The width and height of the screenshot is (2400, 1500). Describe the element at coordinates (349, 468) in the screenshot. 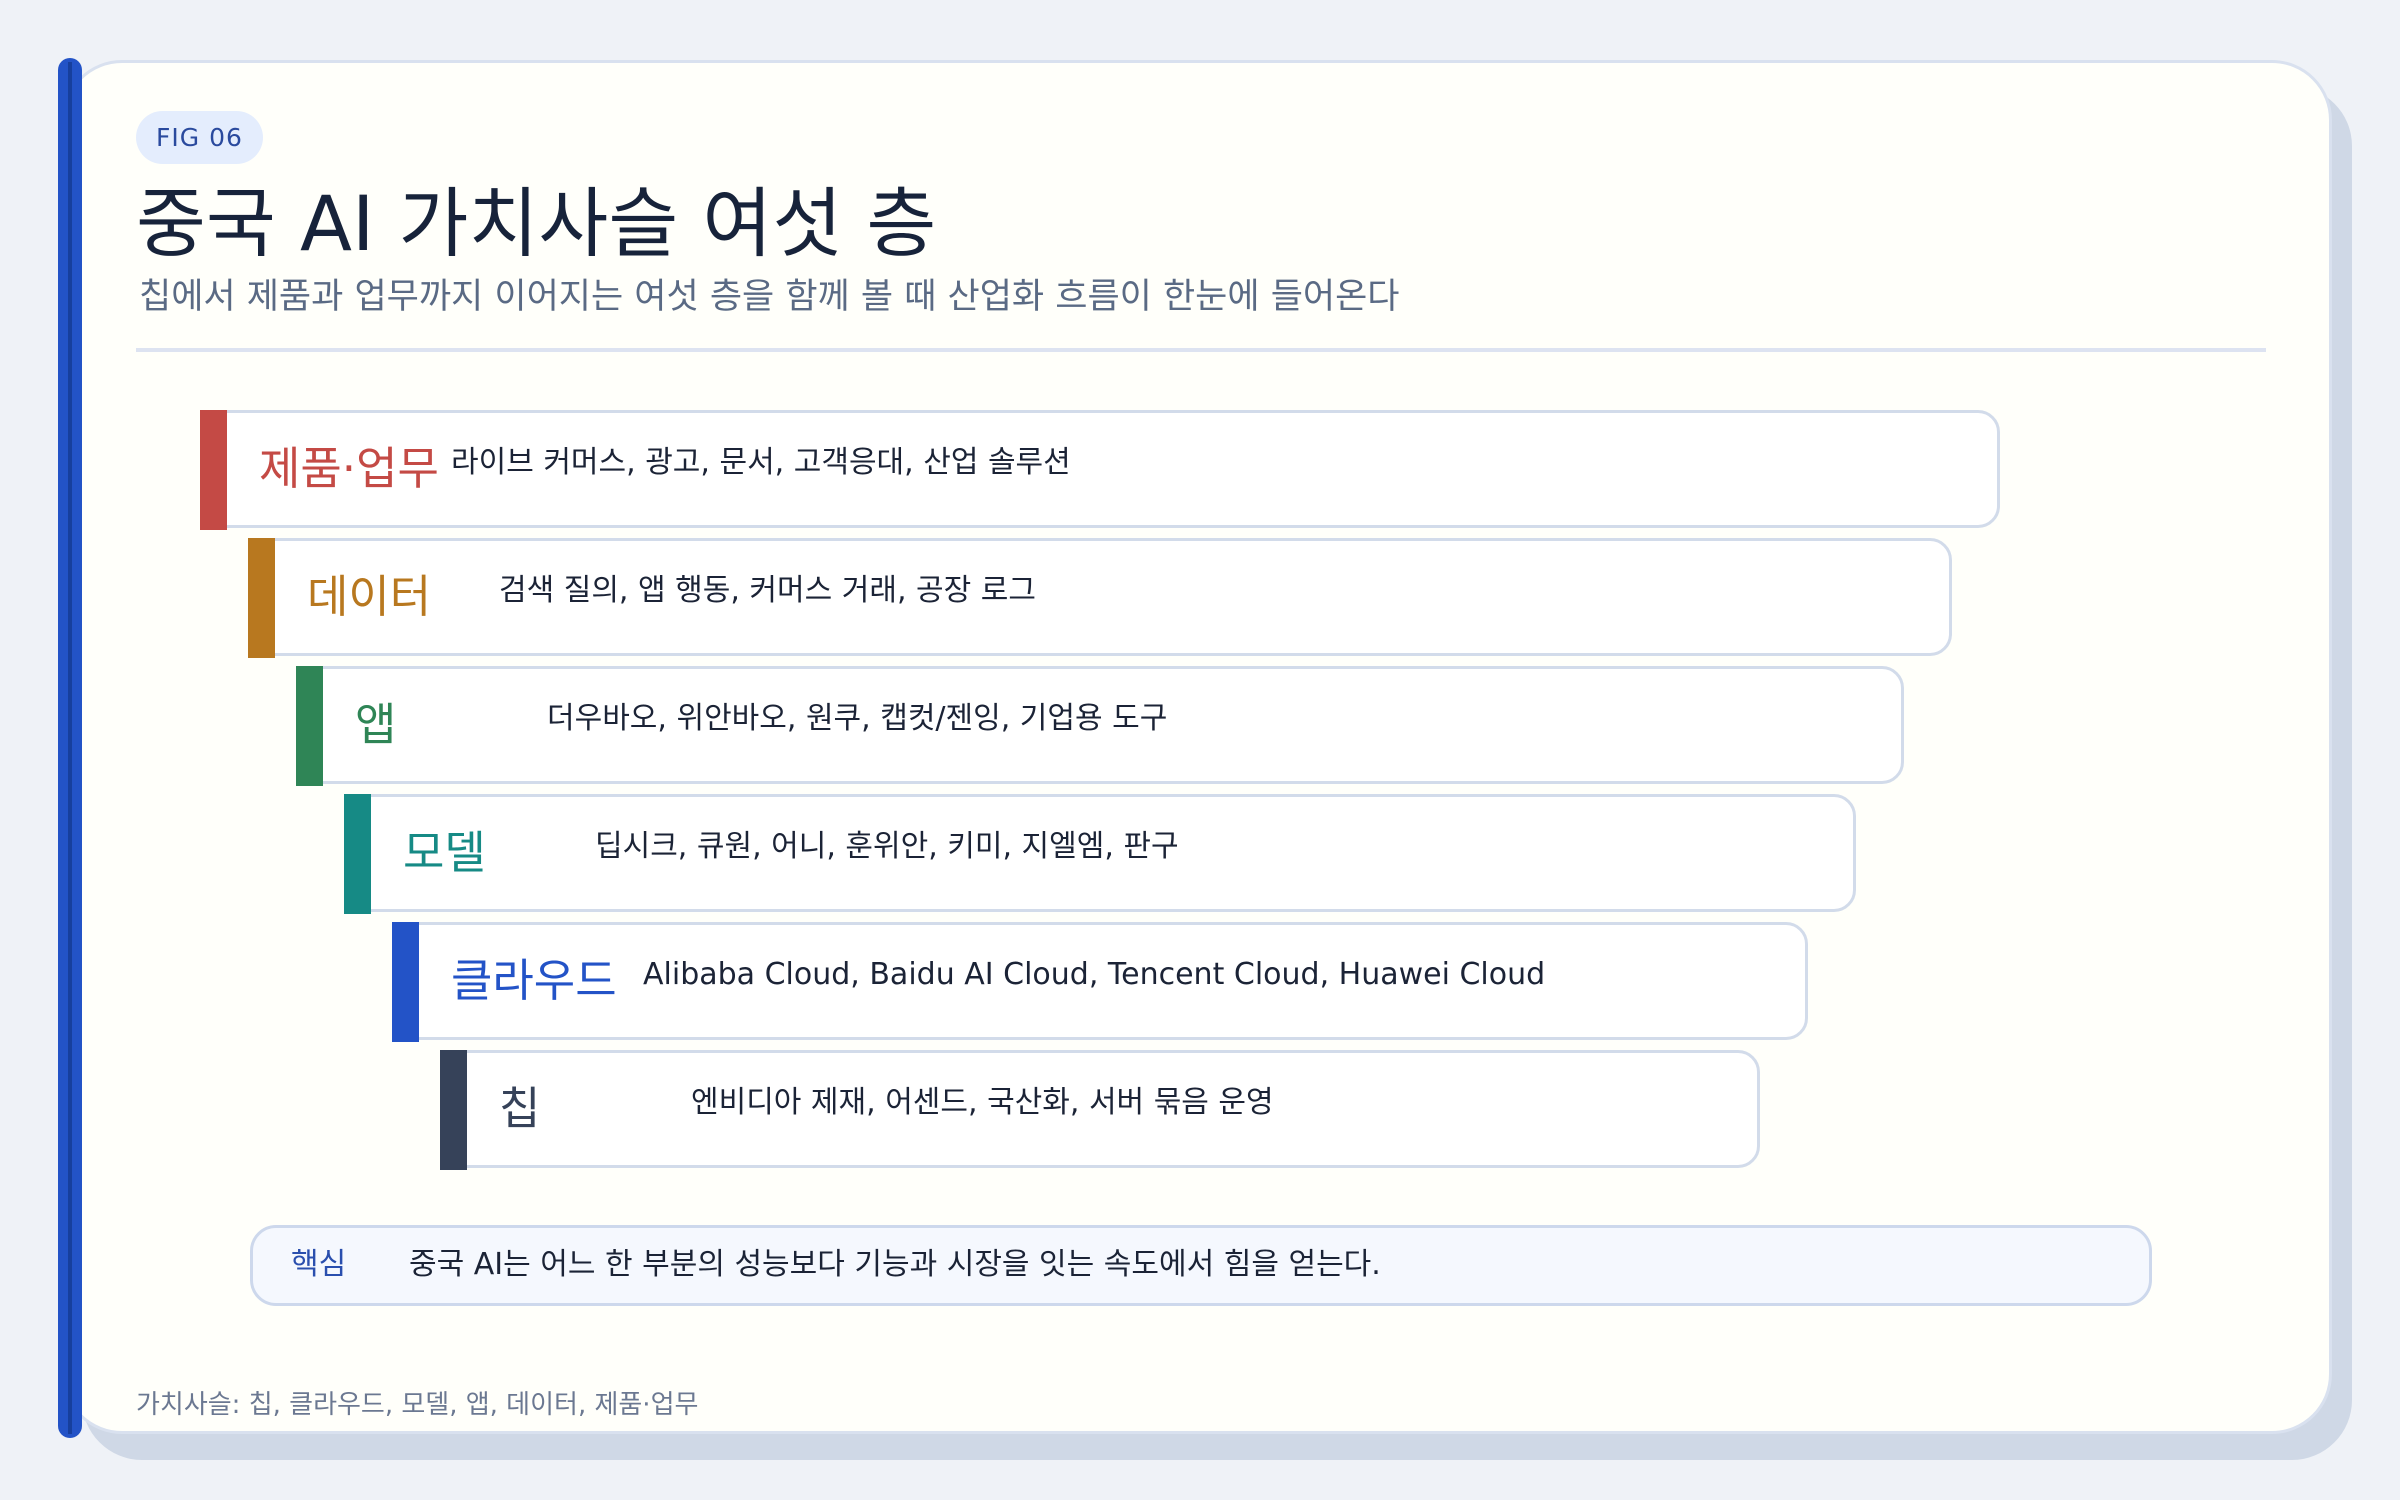

I see `layer-name: 제품·업무` at that location.